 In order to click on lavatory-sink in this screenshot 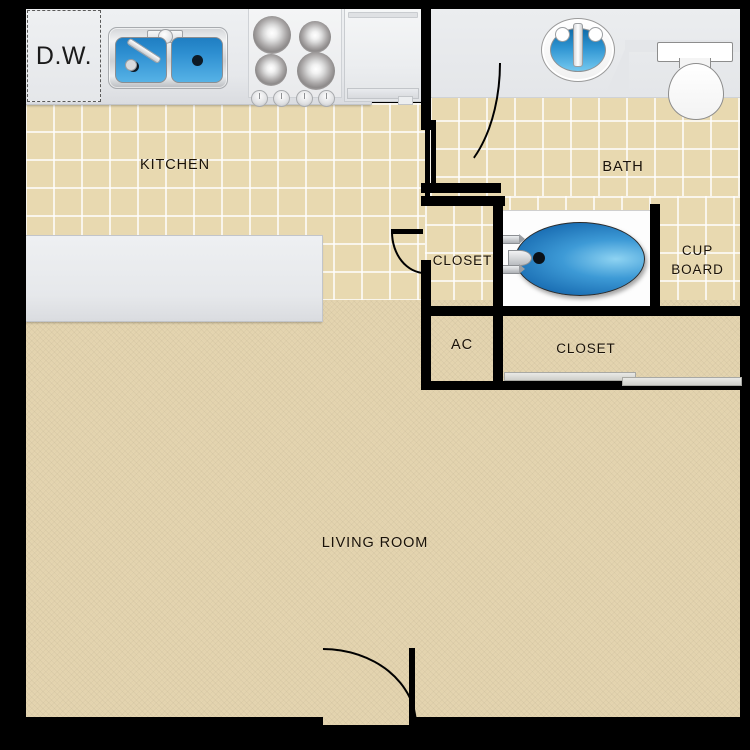, I will do `click(578, 50)`.